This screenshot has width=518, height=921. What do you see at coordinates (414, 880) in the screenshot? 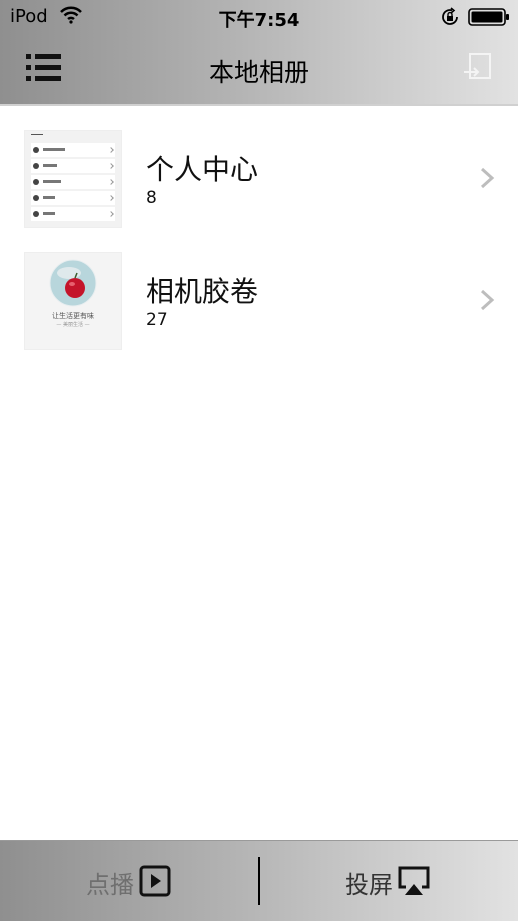
I see `airplay-icon` at bounding box center [414, 880].